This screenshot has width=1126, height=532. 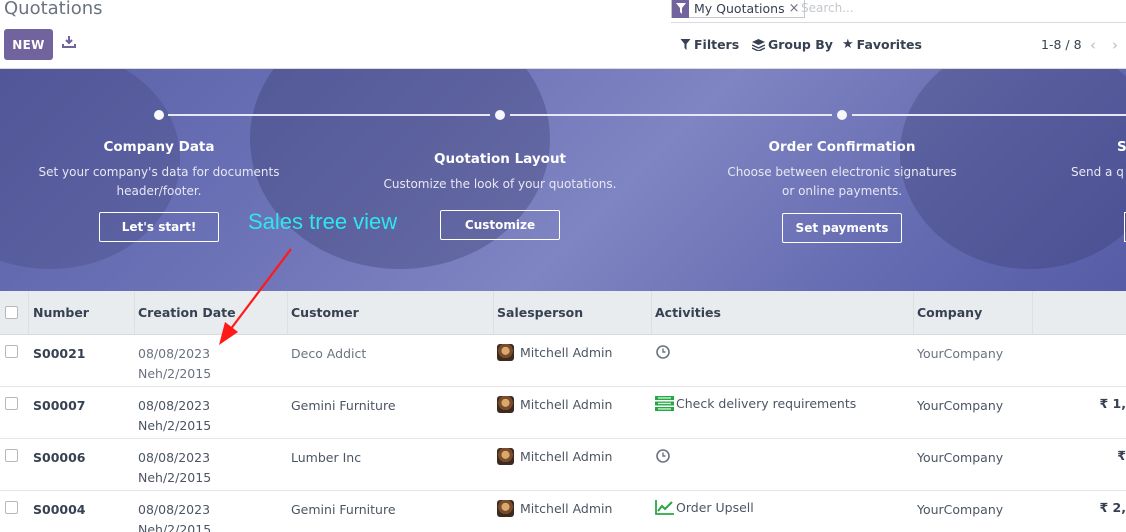 What do you see at coordinates (842, 147) in the screenshot?
I see `step-title: Order Confirmation` at bounding box center [842, 147].